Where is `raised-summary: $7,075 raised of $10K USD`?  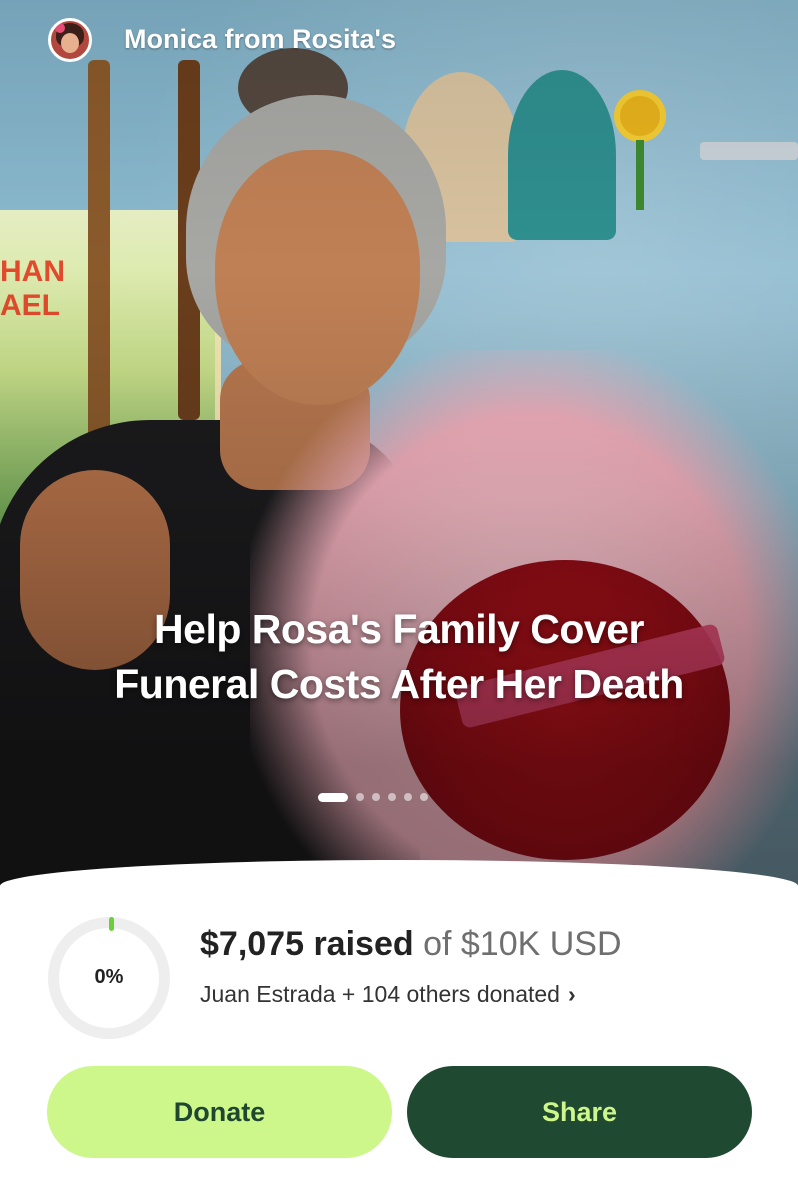 raised-summary: $7,075 raised of $10K USD is located at coordinates (411, 944).